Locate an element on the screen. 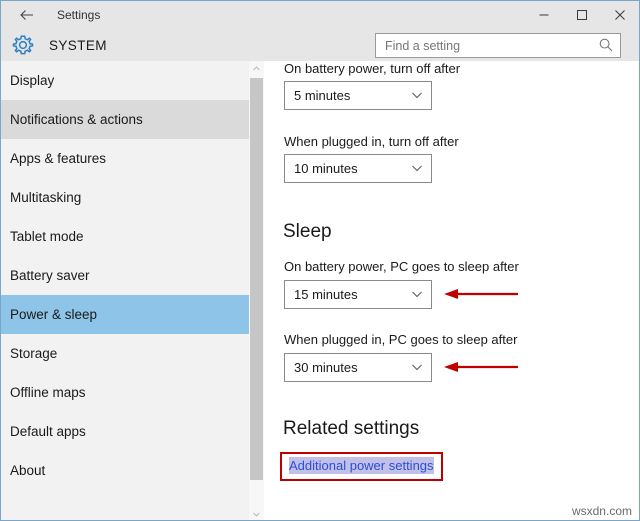 The width and height of the screenshot is (640, 521). sidebar-item-offline-maps: Offline maps is located at coordinates (125, 392).